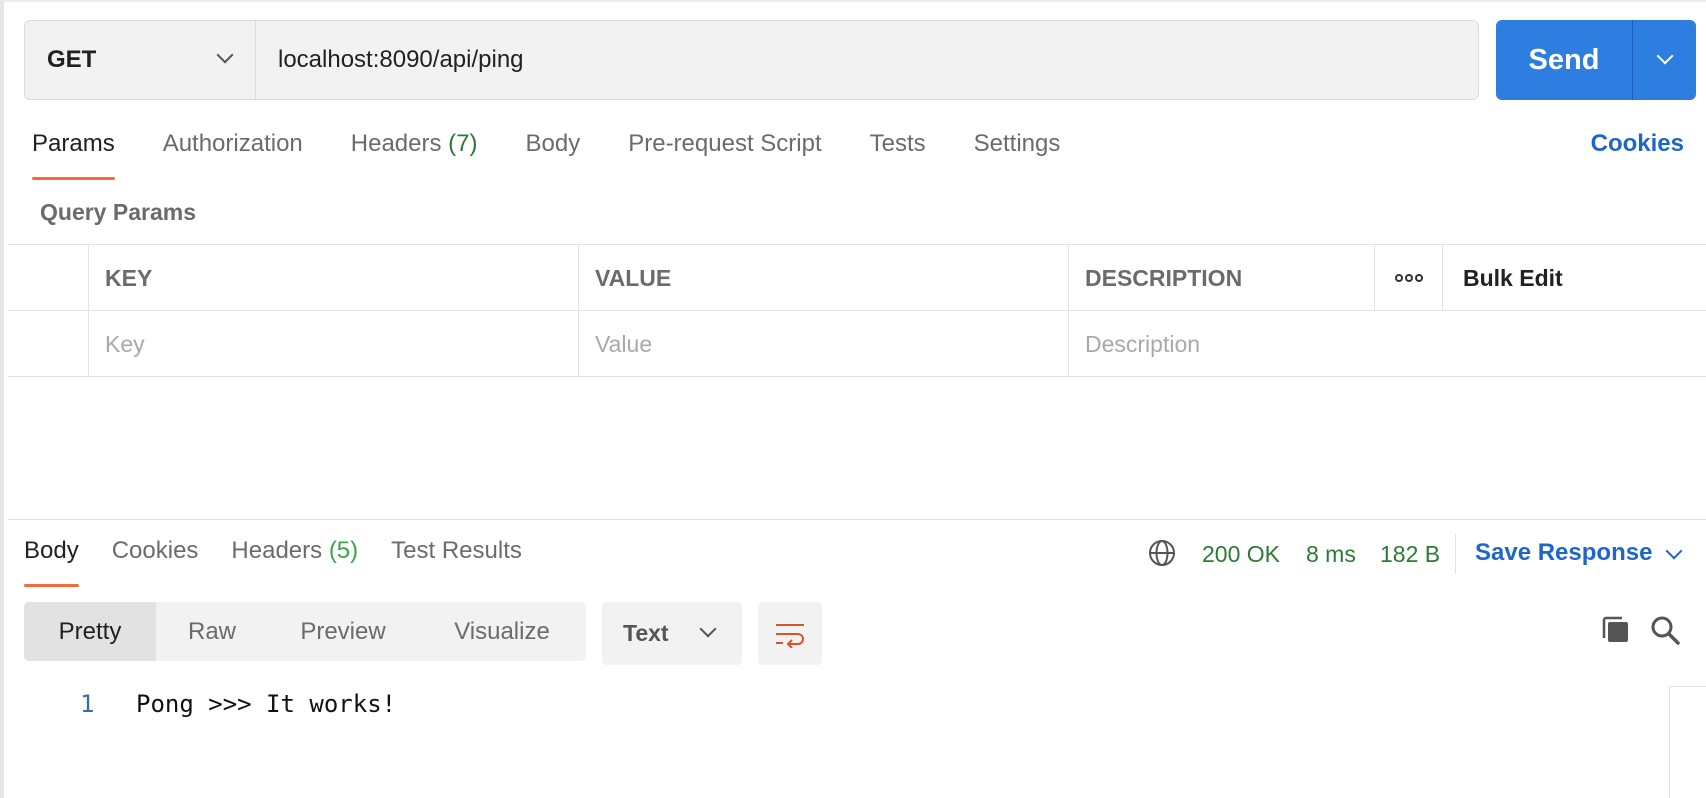 The image size is (1706, 798). What do you see at coordinates (72, 59) in the screenshot?
I see `method-label: GET` at bounding box center [72, 59].